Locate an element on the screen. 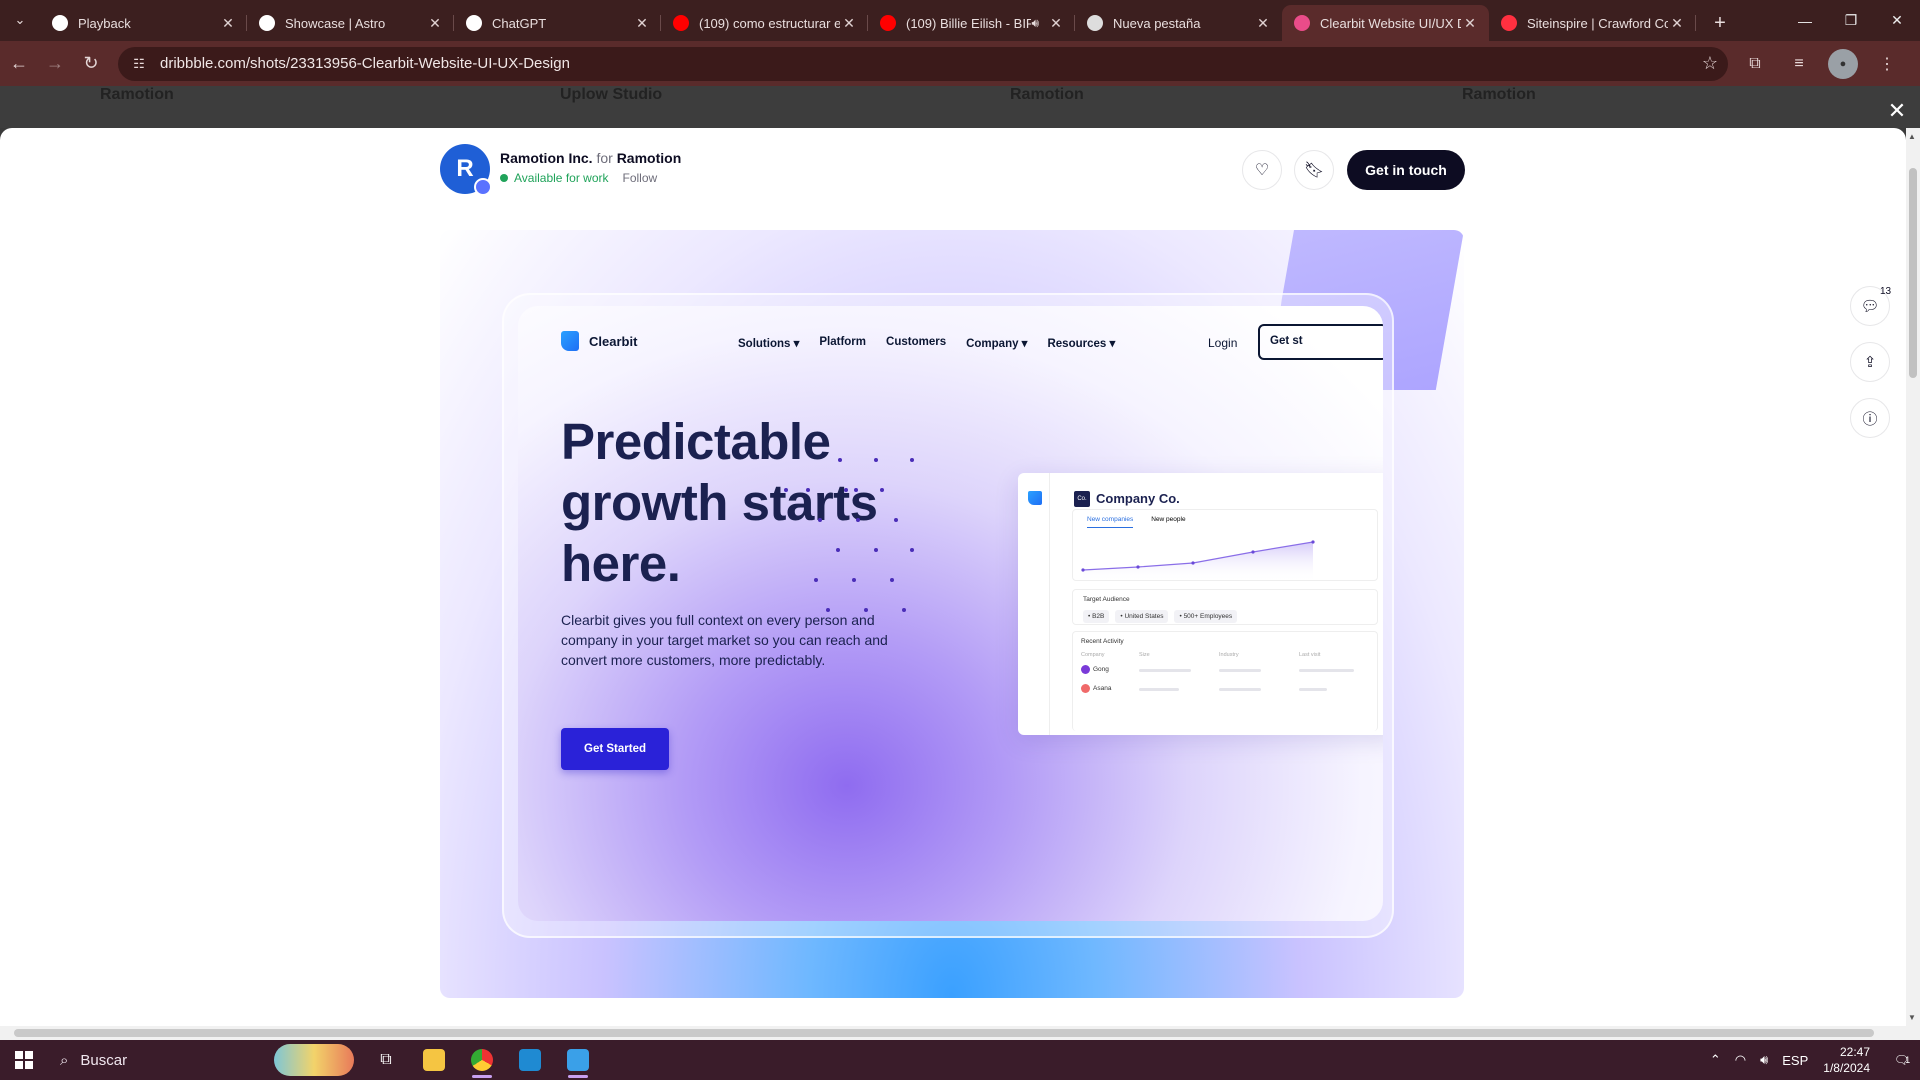  company-title: Company Co. is located at coordinates (1138, 498).